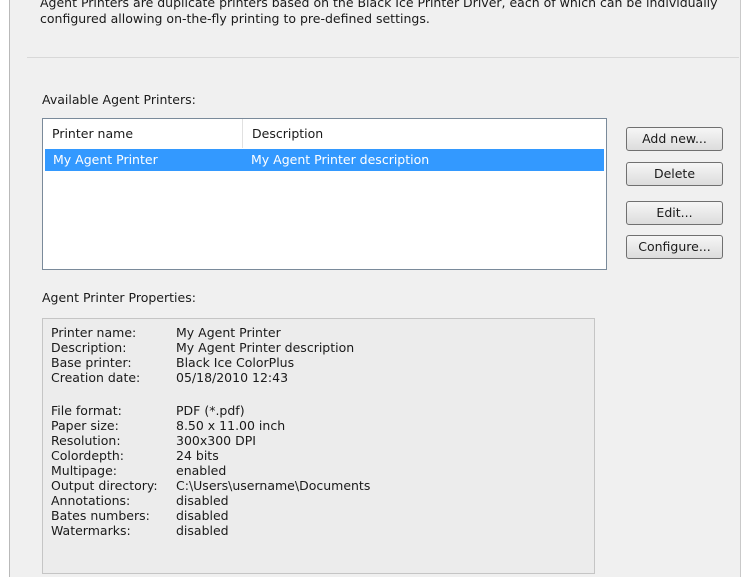 This screenshot has width=750, height=577. Describe the element at coordinates (4, 288) in the screenshot. I see `window-frame-left` at that location.